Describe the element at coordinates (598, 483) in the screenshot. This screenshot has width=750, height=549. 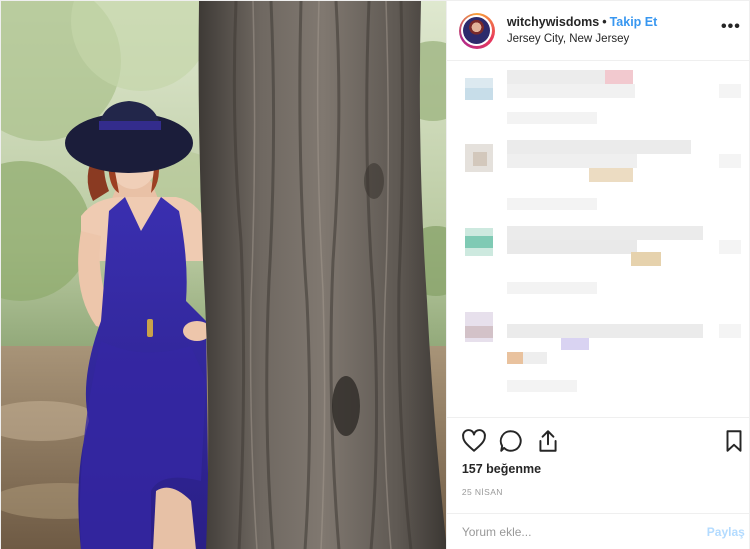
I see `post-actions: 157 beğenme 25 NİSAN Paylaş` at that location.